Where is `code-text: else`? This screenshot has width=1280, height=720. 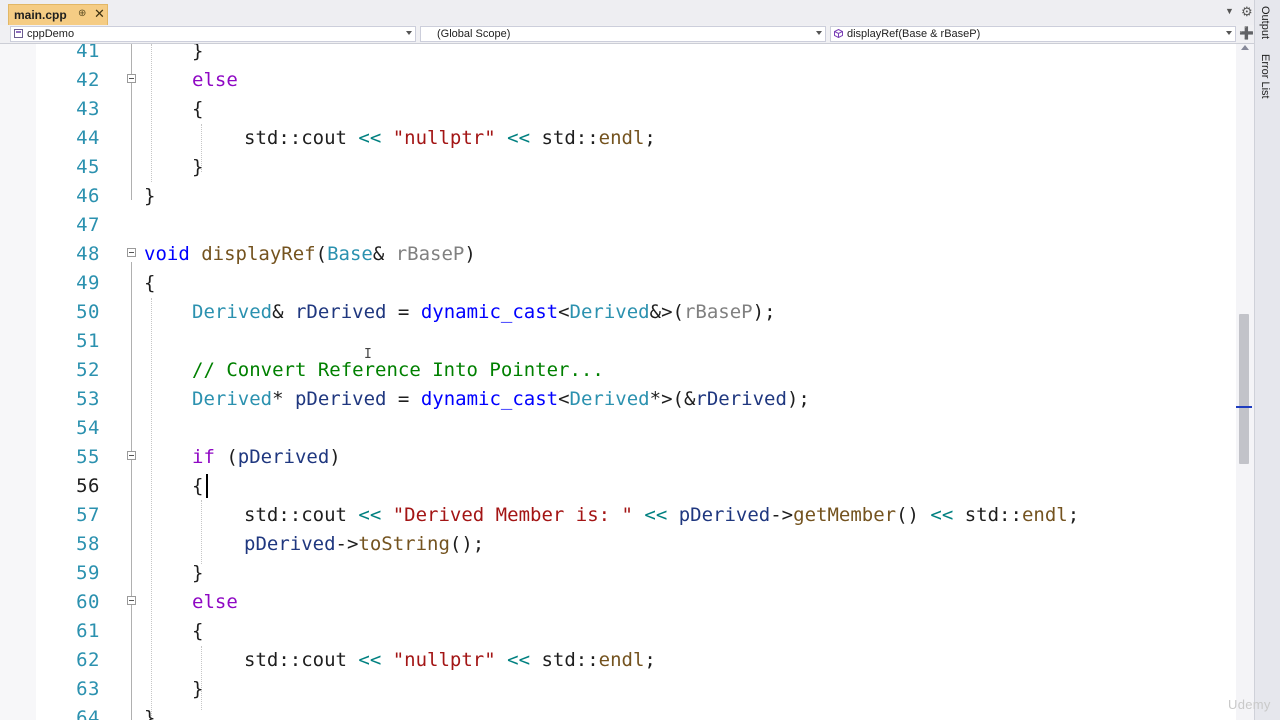 code-text: else is located at coordinates (191, 80).